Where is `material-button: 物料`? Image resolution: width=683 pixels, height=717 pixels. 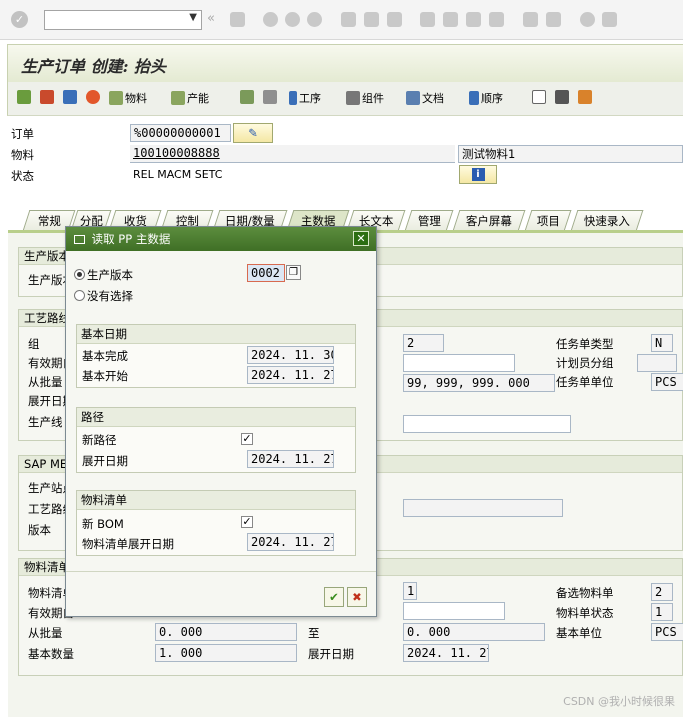 material-button: 物料 is located at coordinates (128, 98).